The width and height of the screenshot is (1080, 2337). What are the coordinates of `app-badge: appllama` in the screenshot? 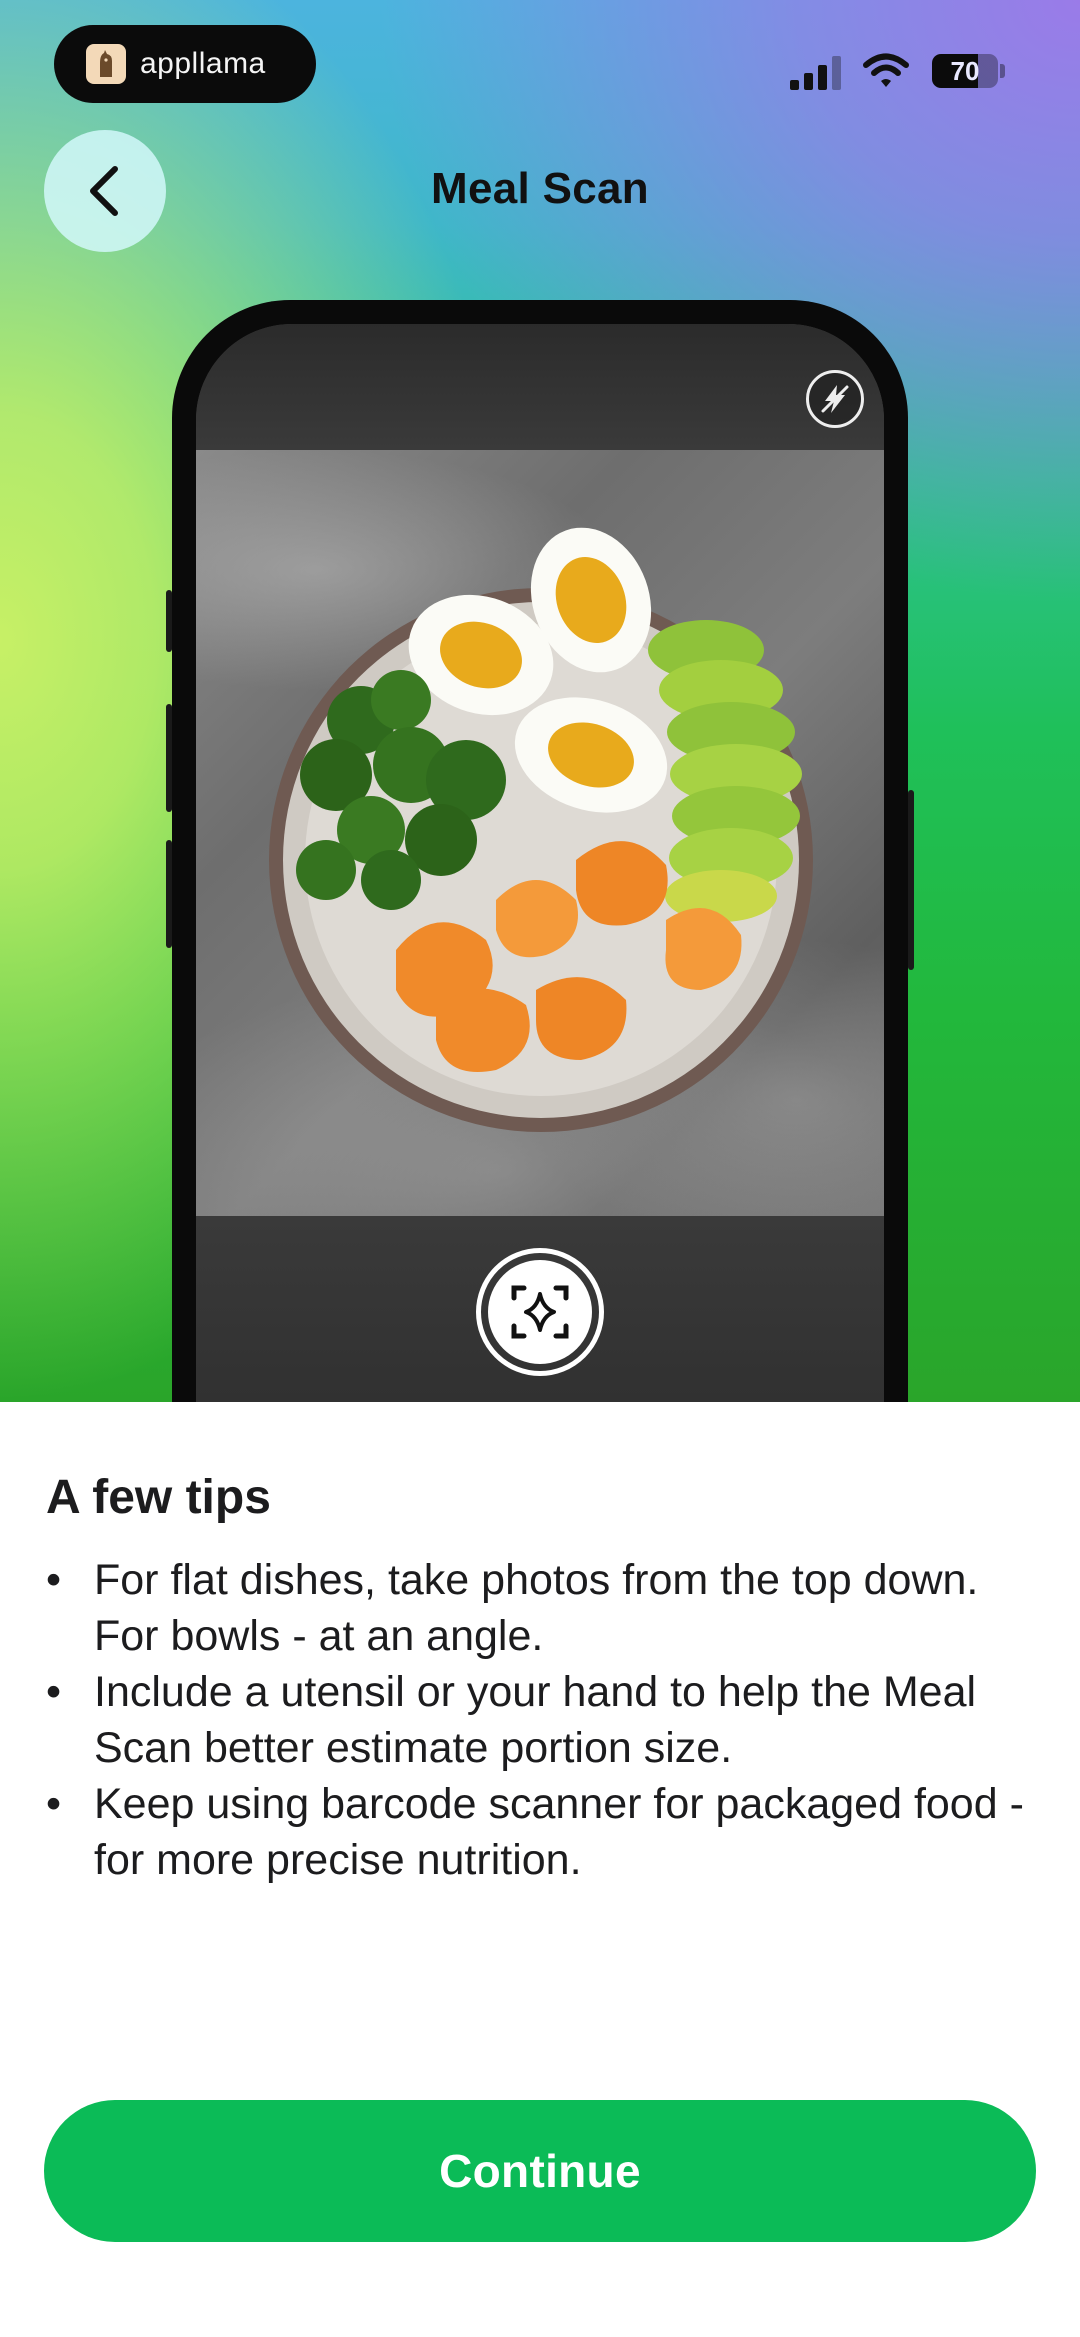 It's located at (185, 64).